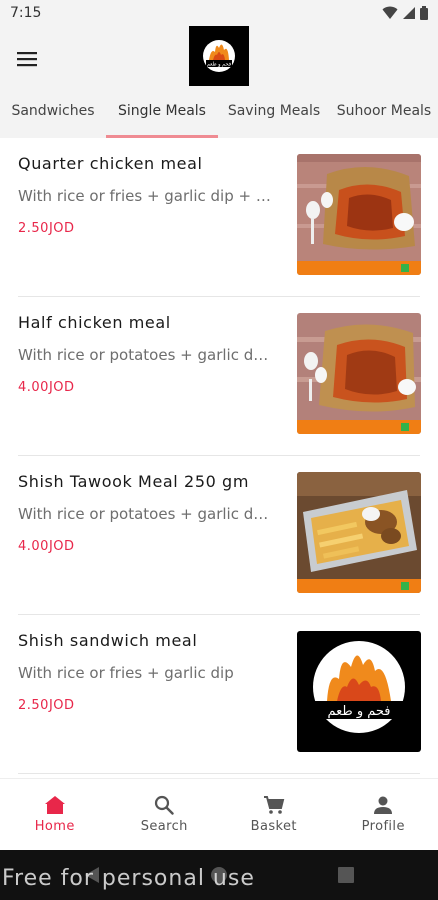 Image resolution: width=438 pixels, height=900 pixels. Describe the element at coordinates (54, 805) in the screenshot. I see `home-icon` at that location.